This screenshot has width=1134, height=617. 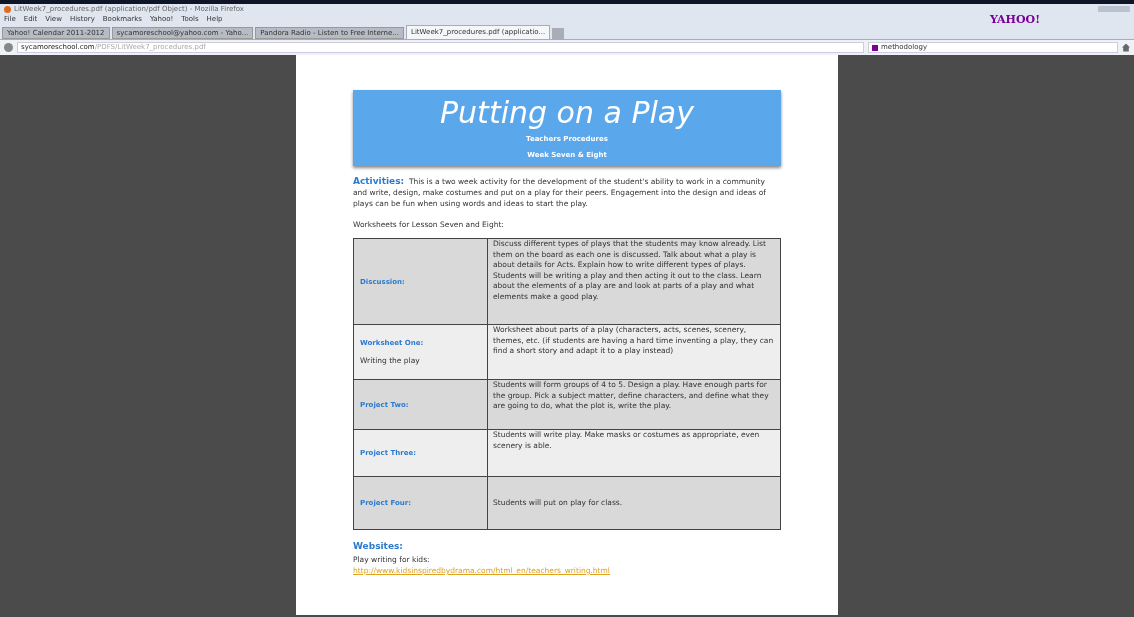 I want to click on new-tab-button, so click(x=558, y=33).